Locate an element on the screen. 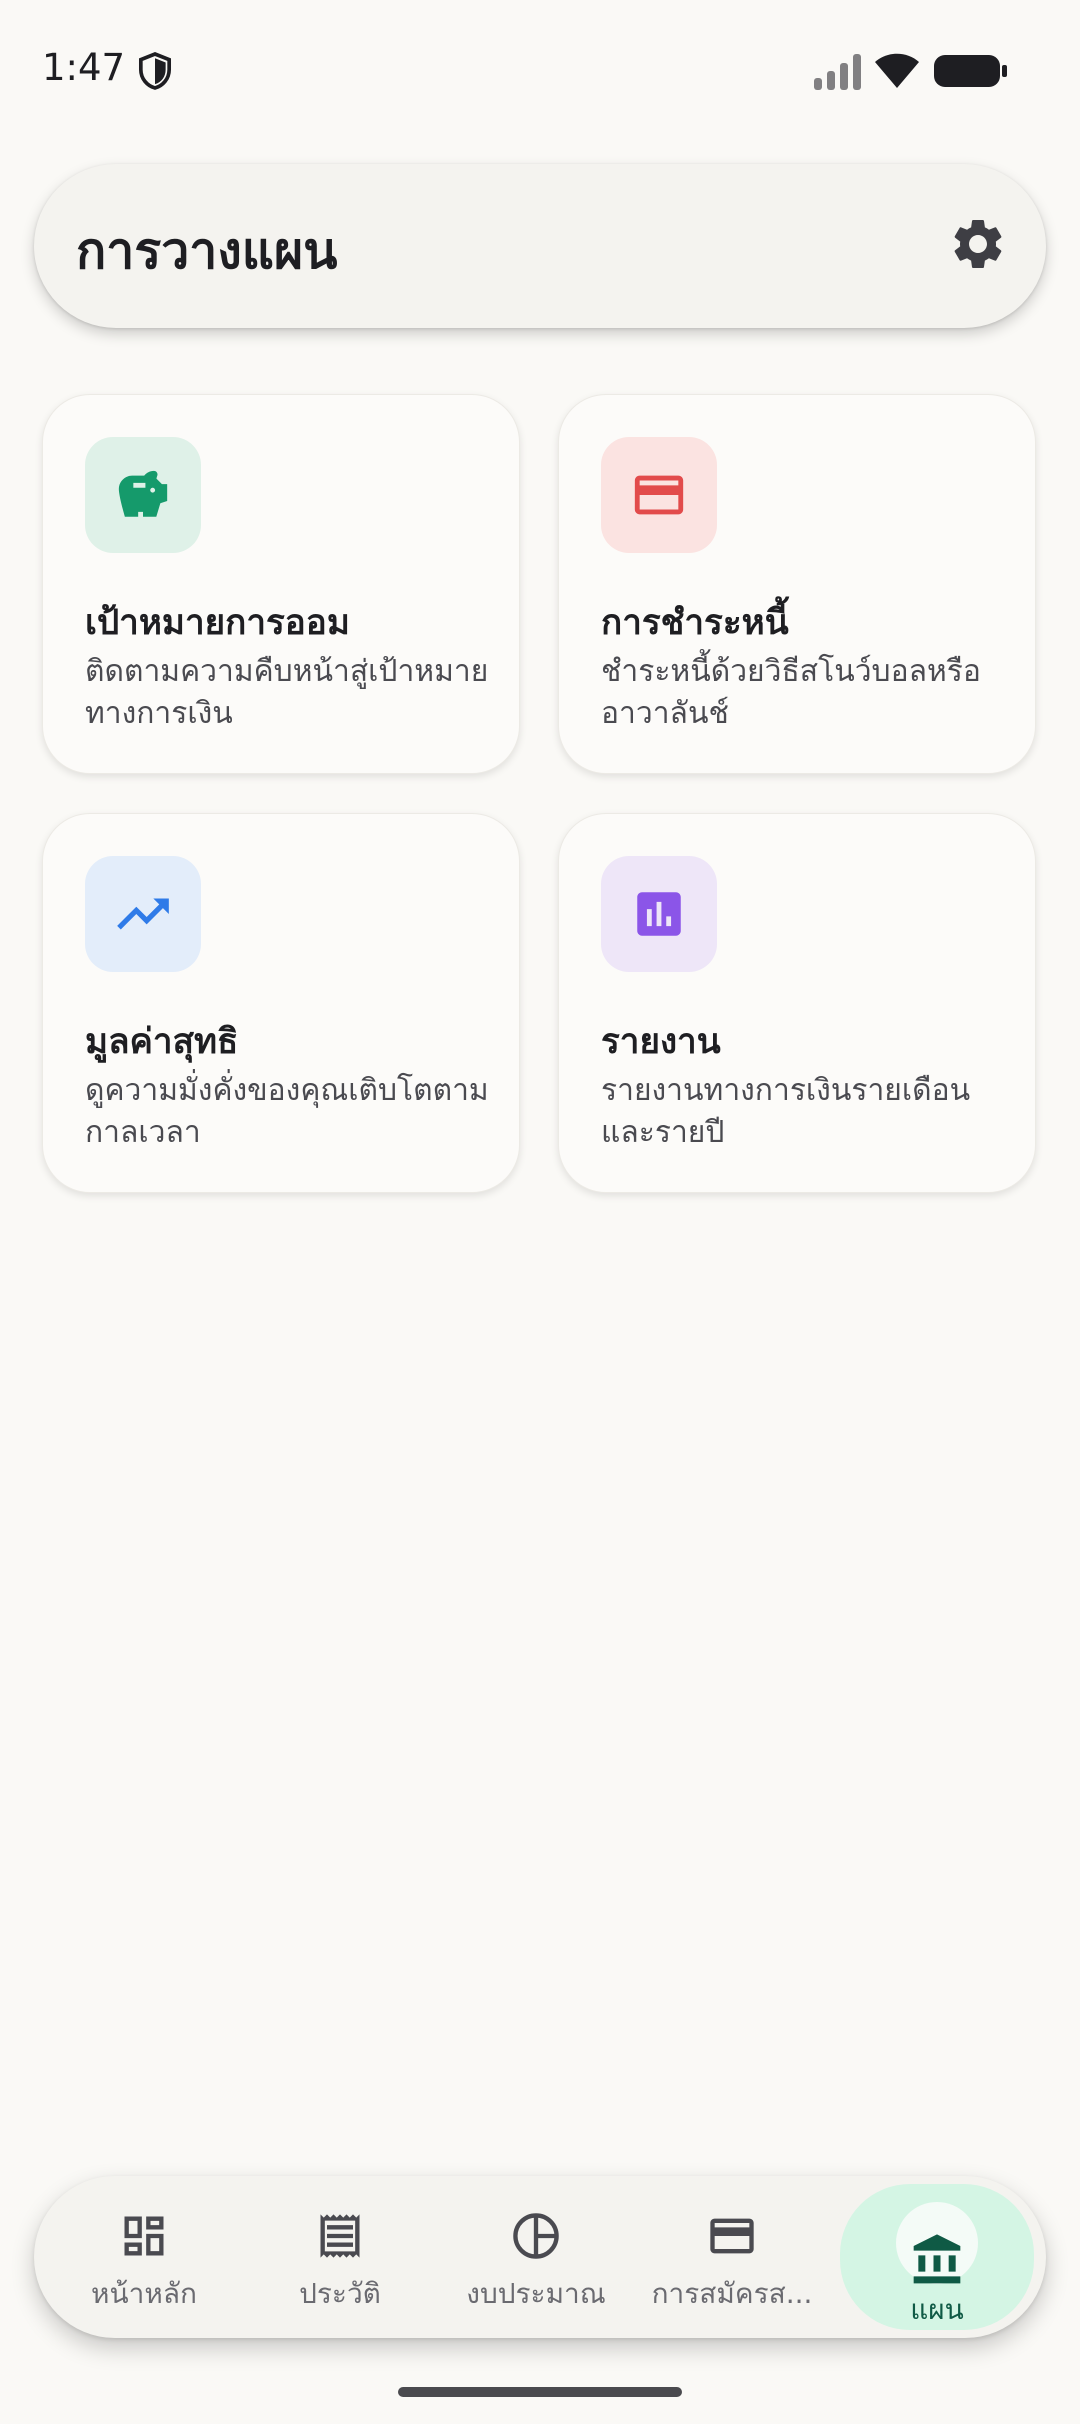 The image size is (1080, 2424). nav-item-home: หน้าหลัก is located at coordinates (144, 2257).